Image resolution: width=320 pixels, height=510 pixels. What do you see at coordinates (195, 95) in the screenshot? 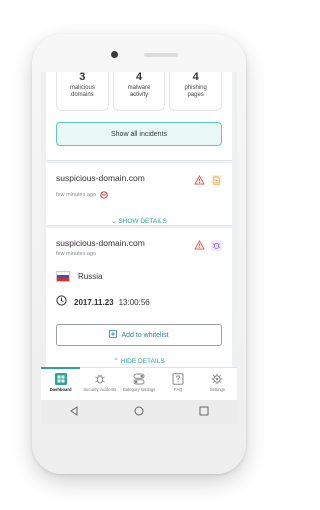
I see `stat-label-line2: pages` at bounding box center [195, 95].